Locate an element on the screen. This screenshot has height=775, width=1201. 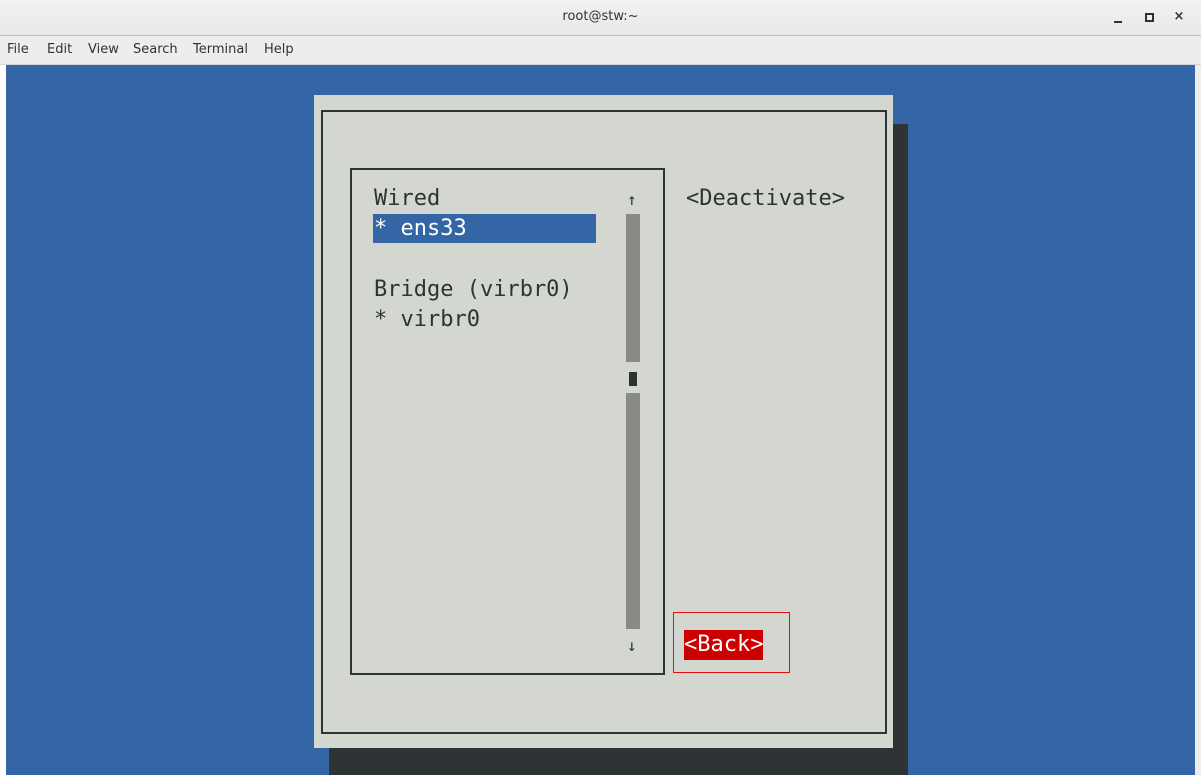
connection-item-ens33: * ens33 is located at coordinates (420, 229).